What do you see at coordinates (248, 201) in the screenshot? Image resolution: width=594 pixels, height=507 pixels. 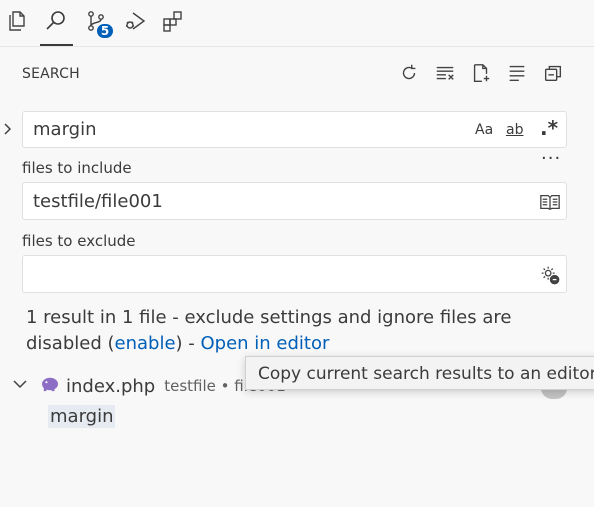 I see `include-input` at bounding box center [248, 201].